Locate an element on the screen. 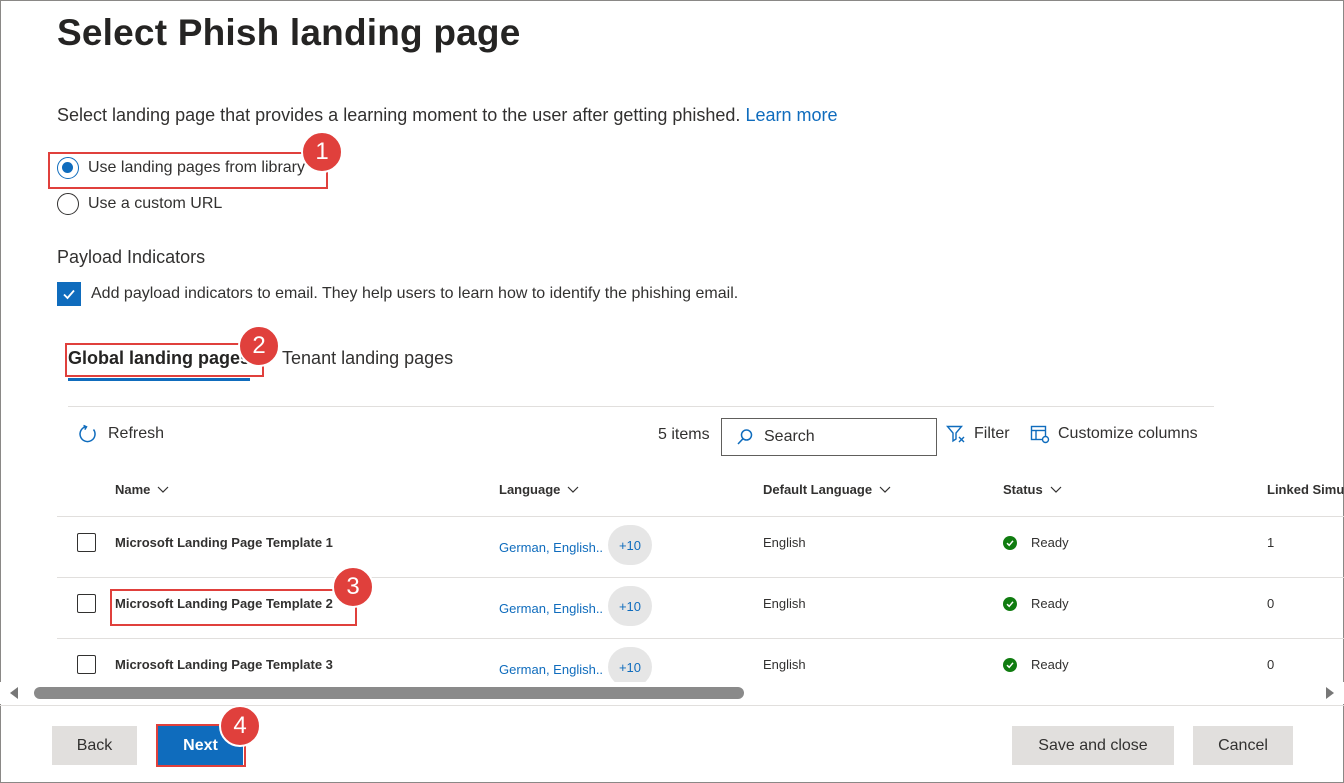  radio-checked-icon is located at coordinates (68, 168).